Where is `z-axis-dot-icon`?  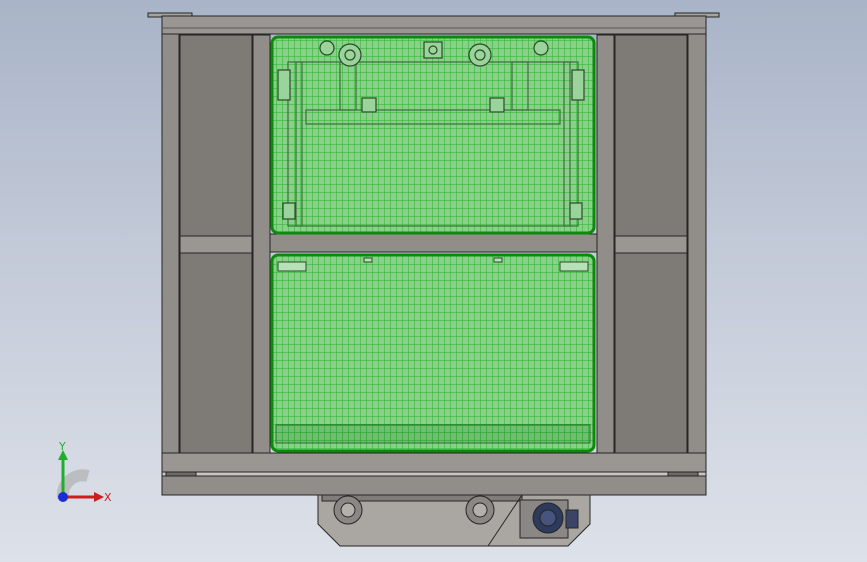 z-axis-dot-icon is located at coordinates (63, 497).